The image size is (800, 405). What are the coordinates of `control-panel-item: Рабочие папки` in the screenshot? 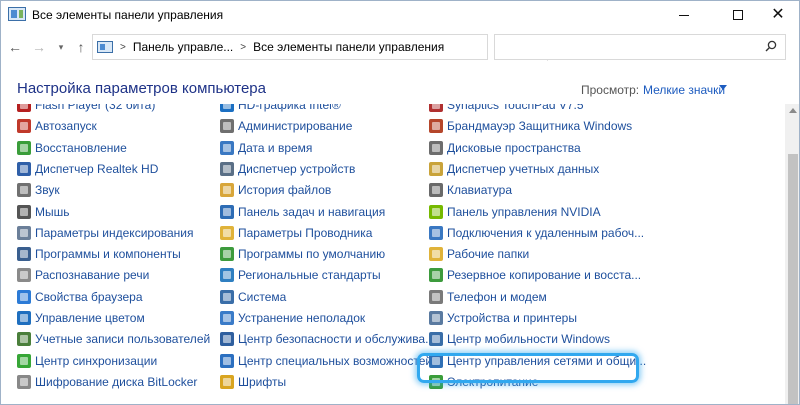 It's located at (479, 254).